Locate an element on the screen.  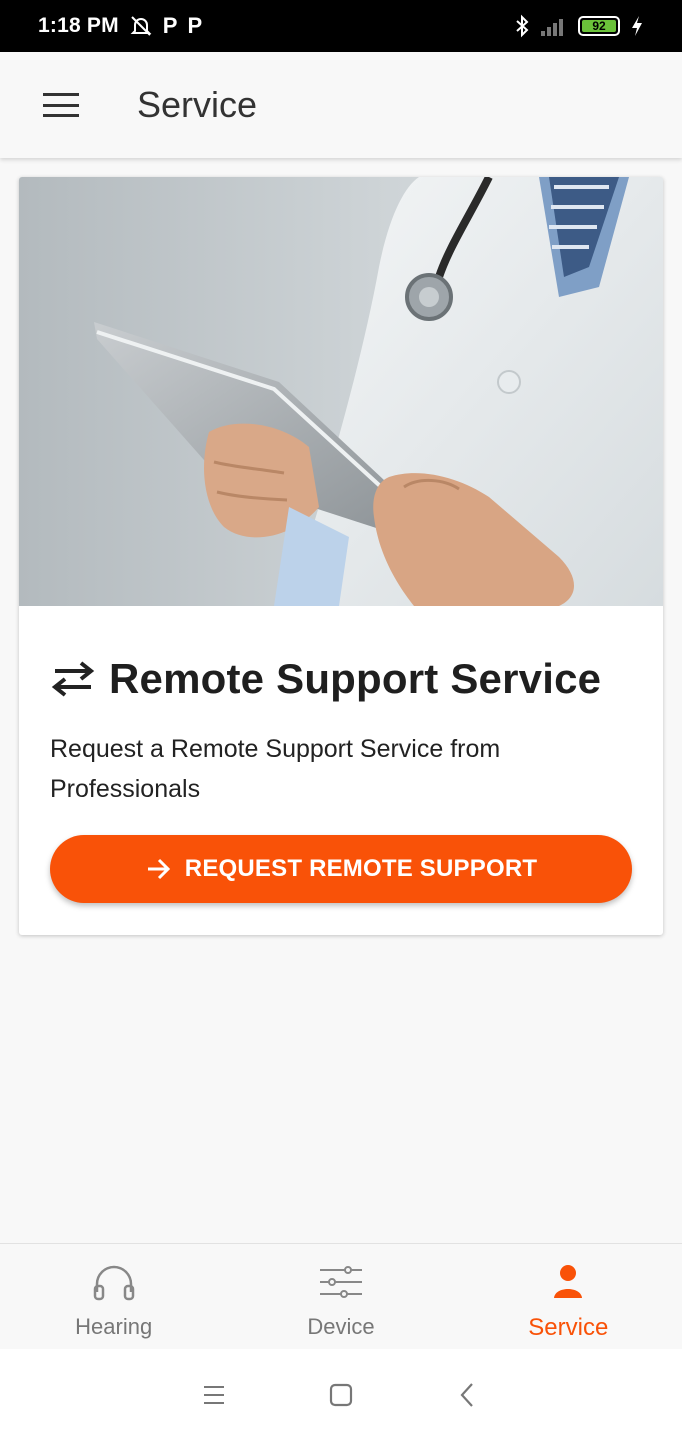
nav-label-service: Service is located at coordinates (568, 1327).